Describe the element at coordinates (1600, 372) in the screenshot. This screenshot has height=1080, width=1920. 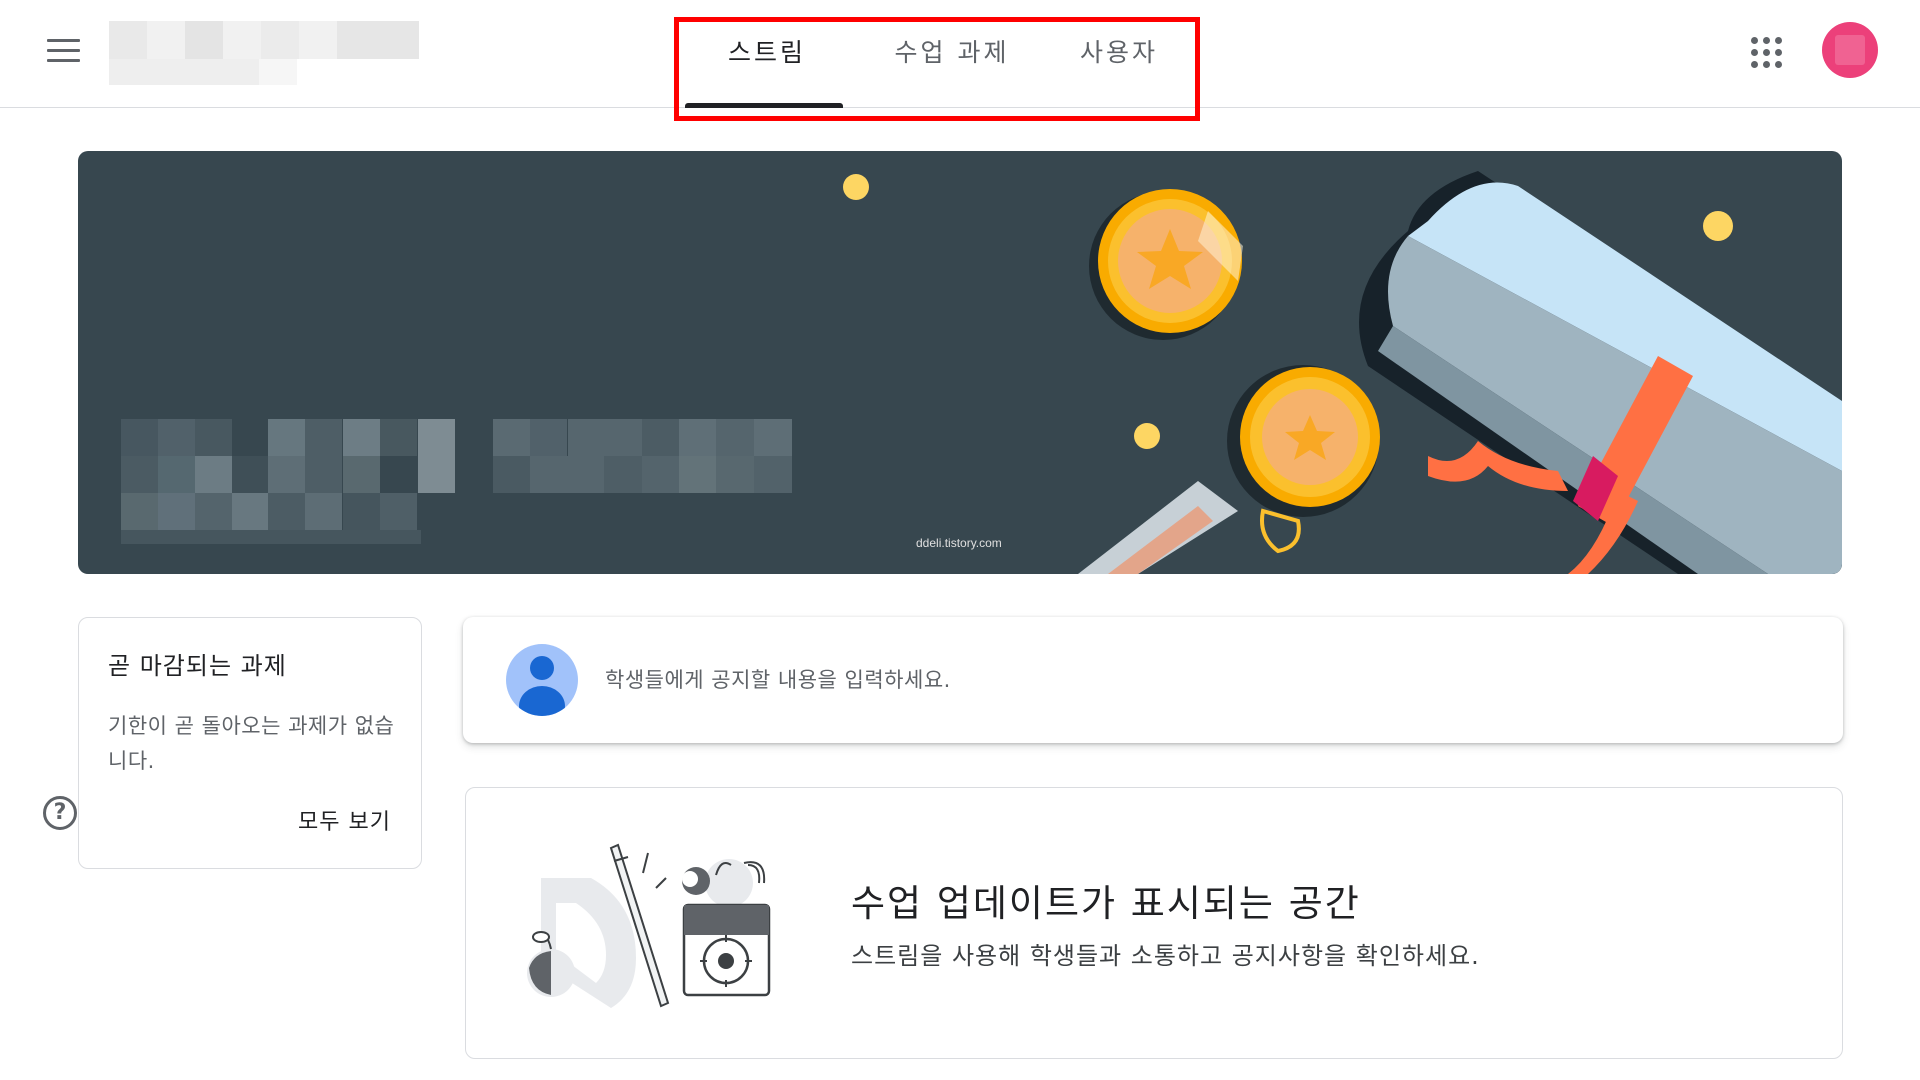
I see `diploma-scroll-icon` at that location.